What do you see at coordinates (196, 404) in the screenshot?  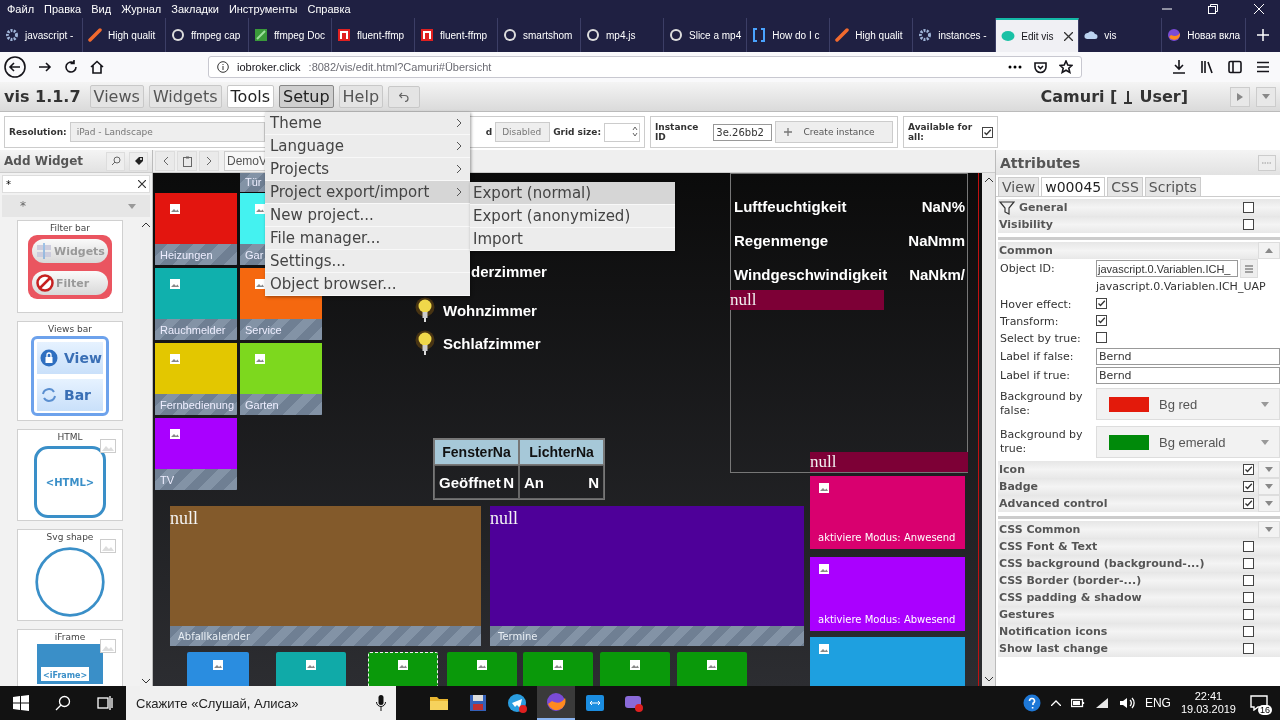 I see `tile-label: Fernbedienung` at bounding box center [196, 404].